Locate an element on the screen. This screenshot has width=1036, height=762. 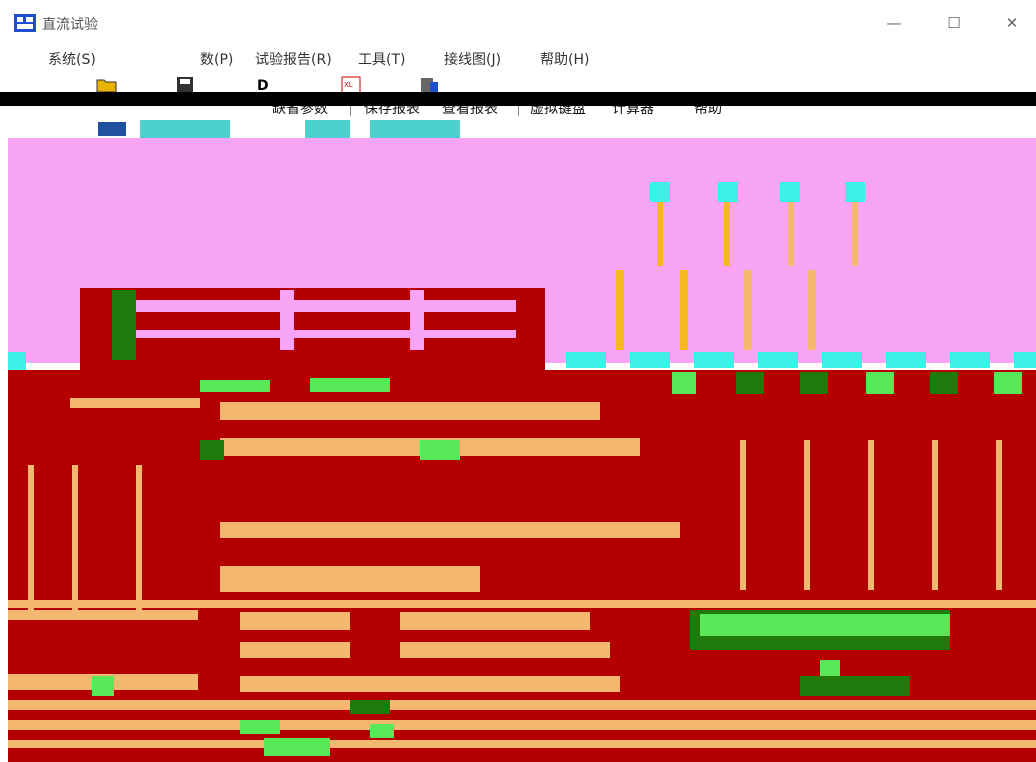
diagram-terminal is located at coordinates (124, 325).